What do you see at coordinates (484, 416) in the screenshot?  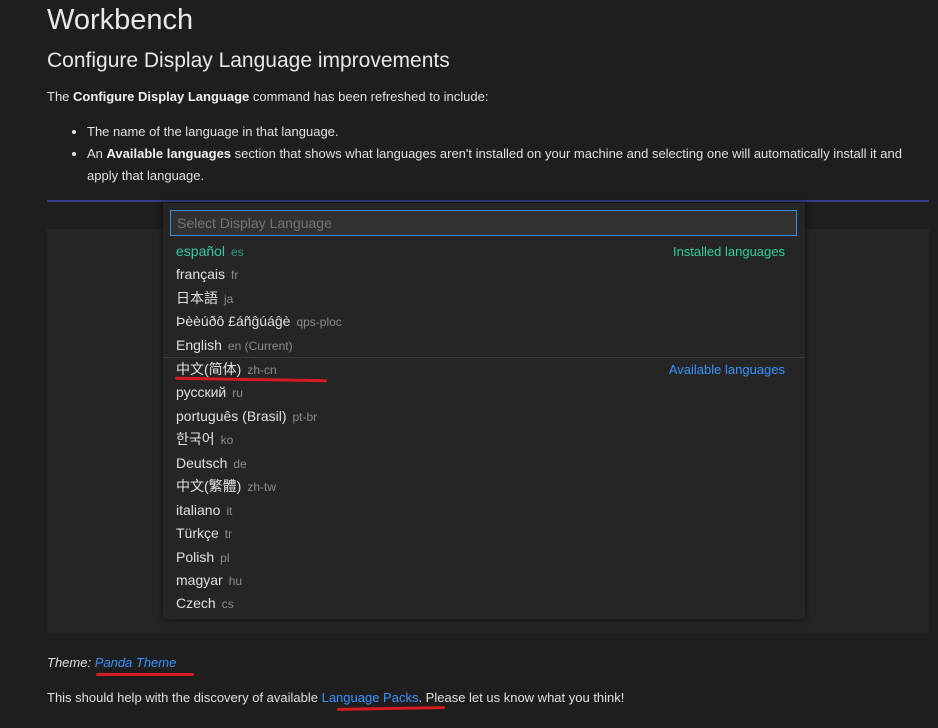 I see `language-option-pt-br: português (Brasil) pt-br` at bounding box center [484, 416].